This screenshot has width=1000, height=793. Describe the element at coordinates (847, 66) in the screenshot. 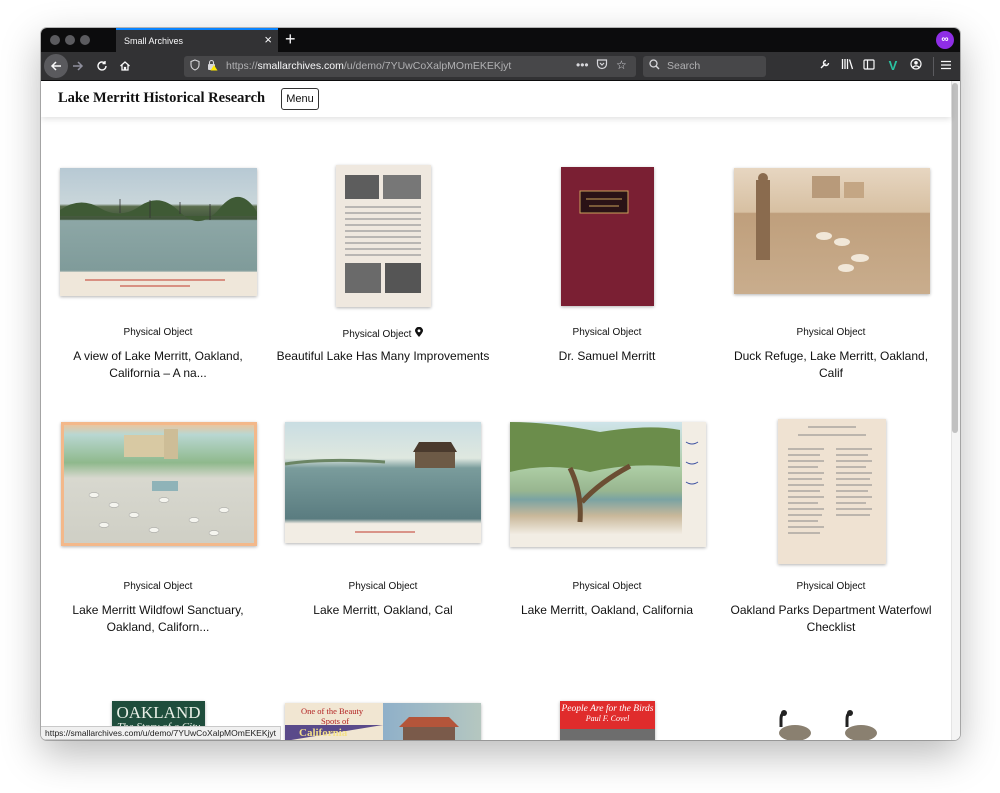

I see `library-icon` at that location.